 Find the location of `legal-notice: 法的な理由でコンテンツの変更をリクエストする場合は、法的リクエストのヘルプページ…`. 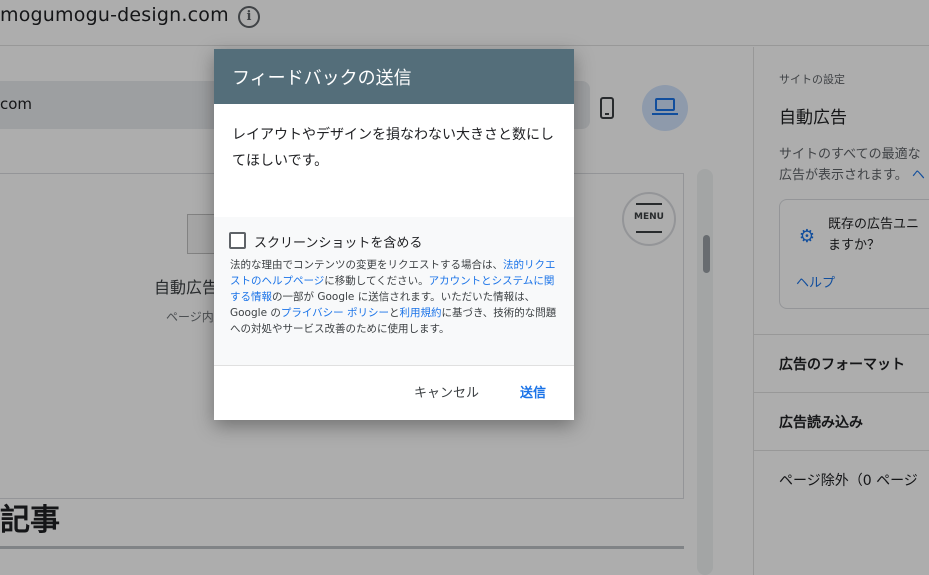

legal-notice: 法的な理由でコンテンツの変更をリクエストする場合は、法的リクエストのヘルプページ… is located at coordinates (393, 297).